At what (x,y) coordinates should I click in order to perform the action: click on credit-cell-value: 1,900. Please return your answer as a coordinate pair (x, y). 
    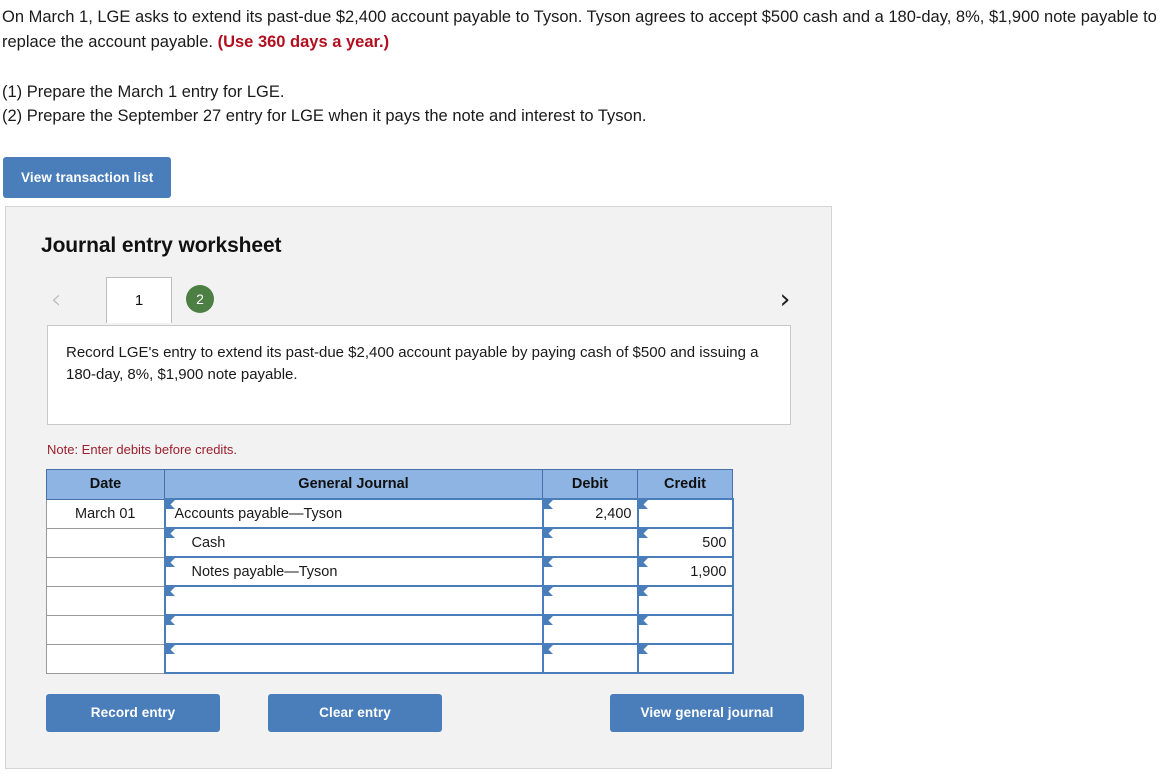
    Looking at the image, I should click on (708, 571).